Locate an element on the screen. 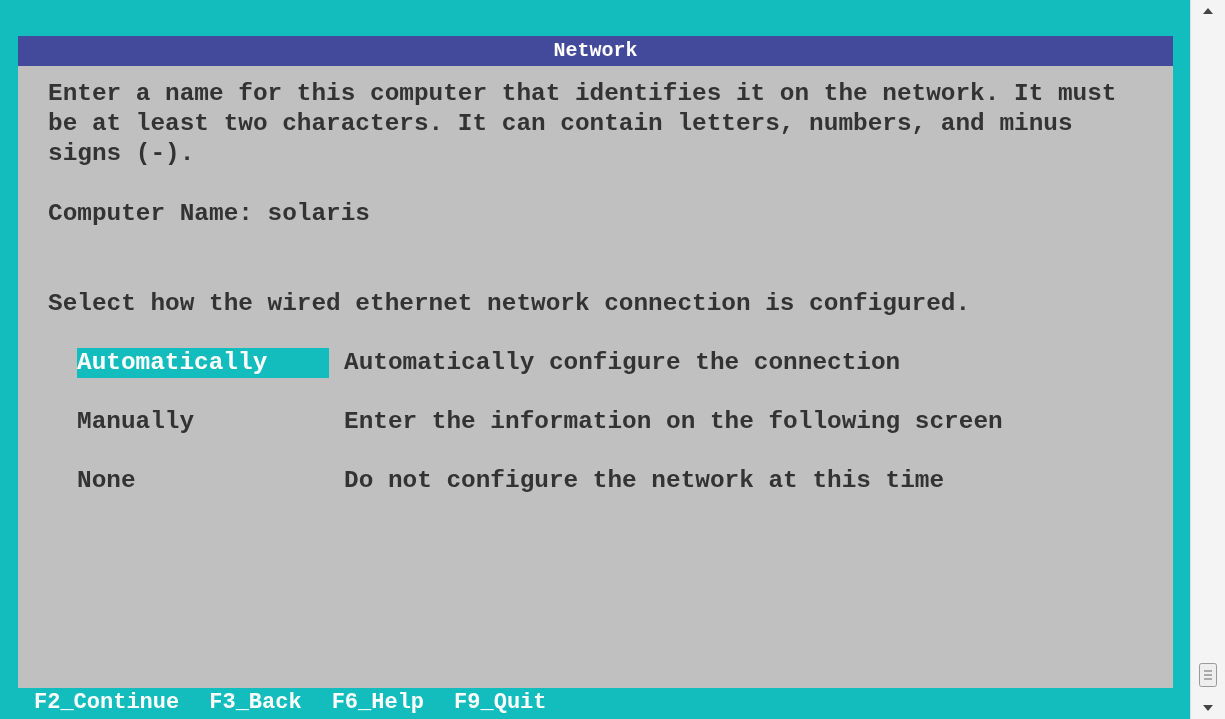  option-item: None is located at coordinates (203, 481).